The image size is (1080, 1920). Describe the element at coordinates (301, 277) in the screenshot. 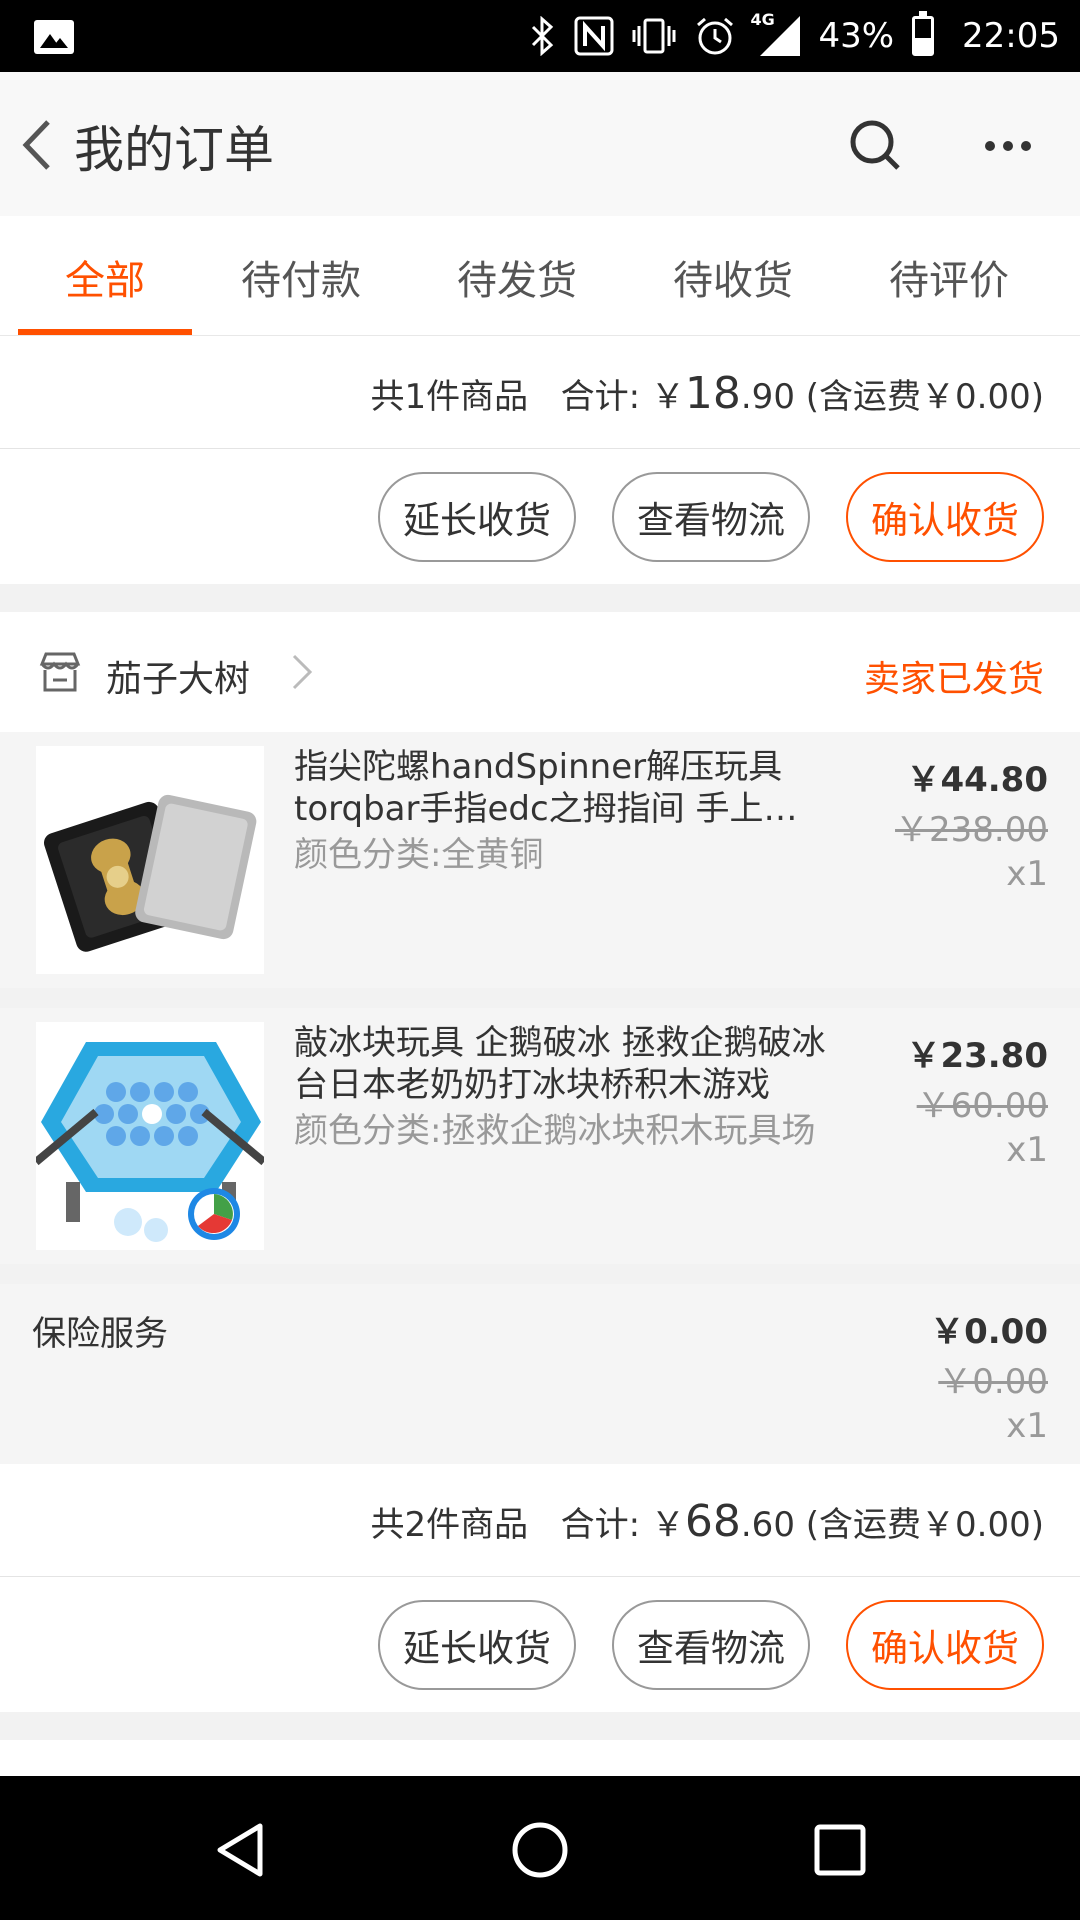

I see `tab-pending-payment: 待付款` at that location.